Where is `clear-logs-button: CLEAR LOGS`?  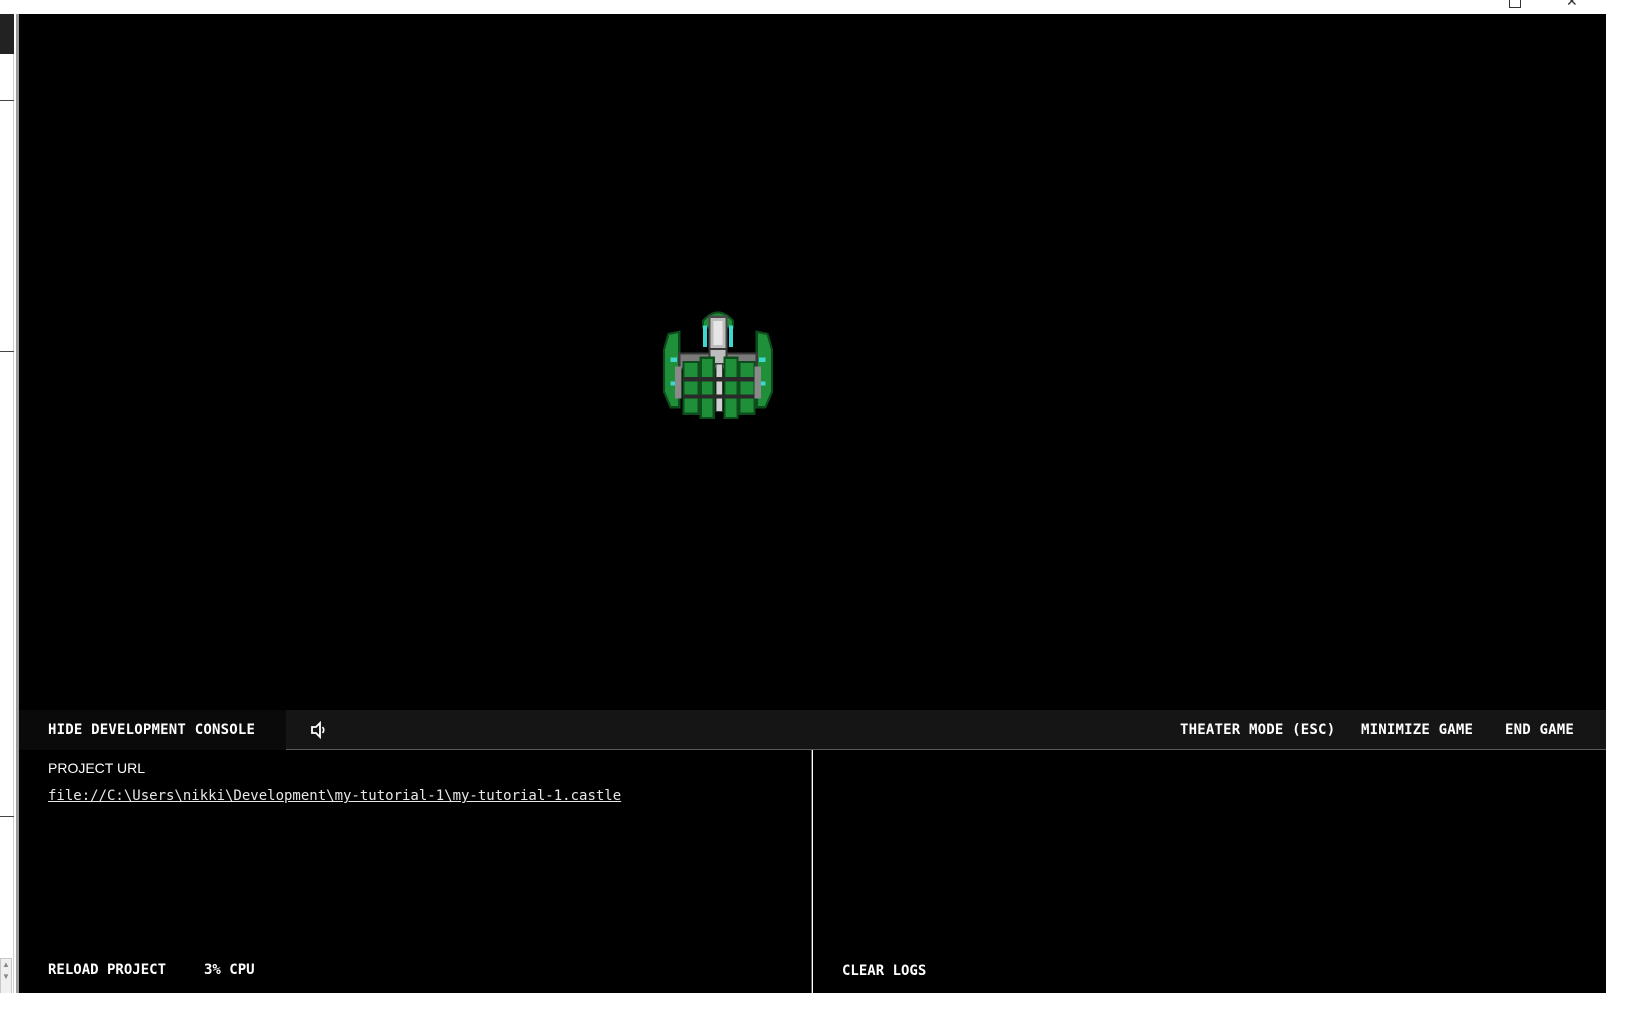 clear-logs-button: CLEAR LOGS is located at coordinates (884, 971).